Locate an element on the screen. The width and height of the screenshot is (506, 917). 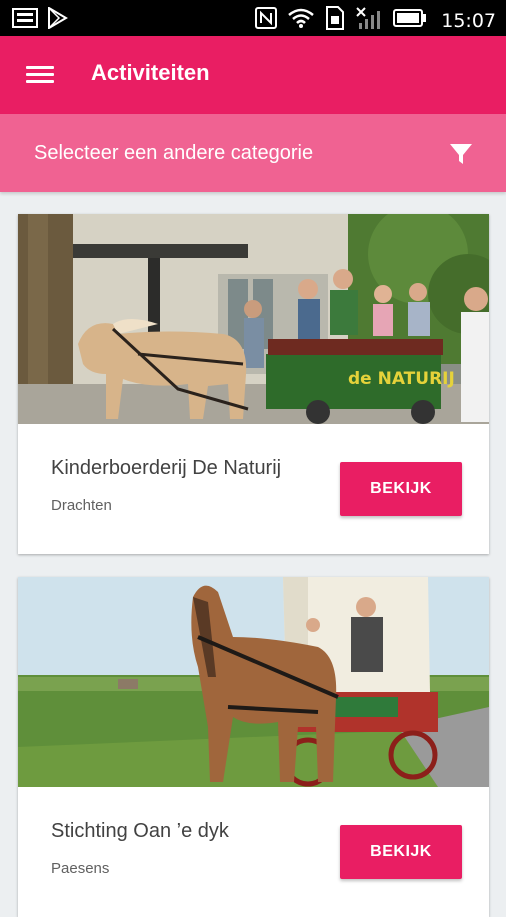
status-bar: 15:07 is located at coordinates (253, 18).